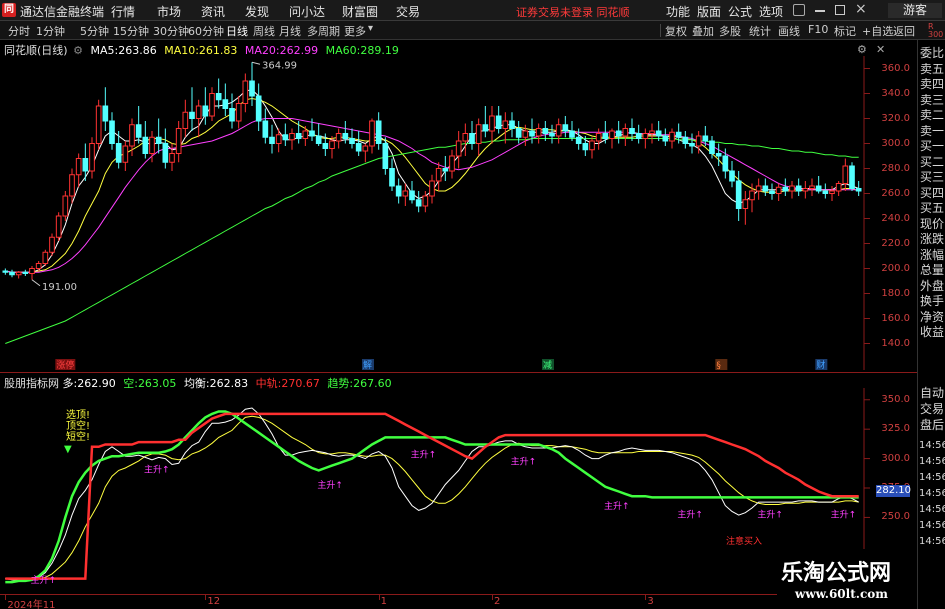 The image size is (945, 609). I want to click on mark-button: 标记, so click(845, 31).